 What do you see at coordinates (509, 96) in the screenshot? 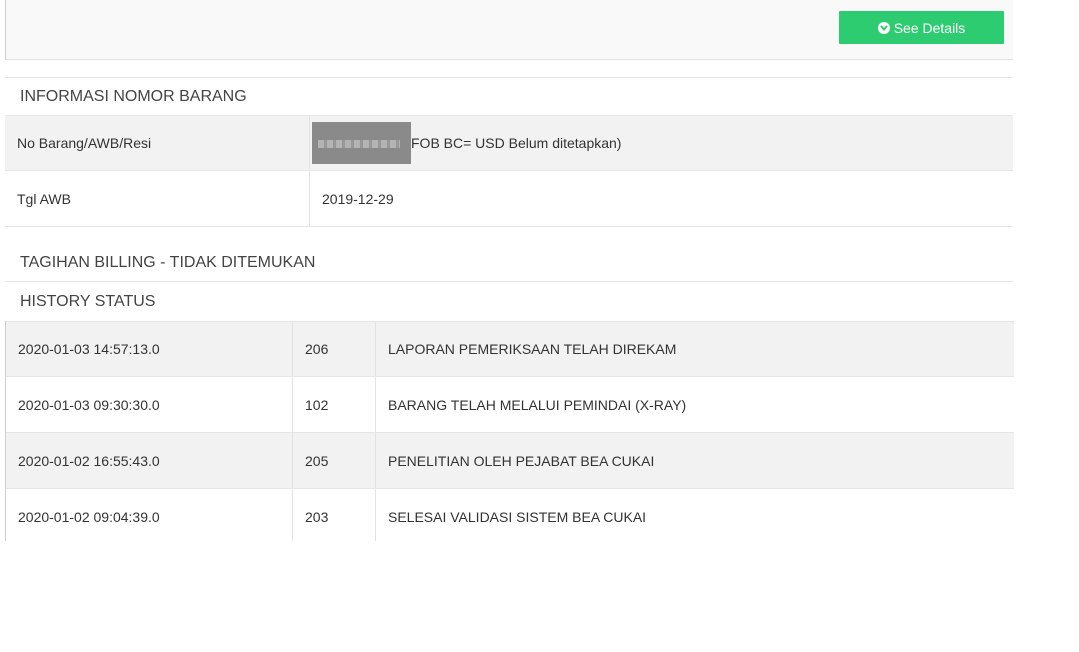
I see `item-info-heading: INFORMASI NOMOR BARANG` at bounding box center [509, 96].